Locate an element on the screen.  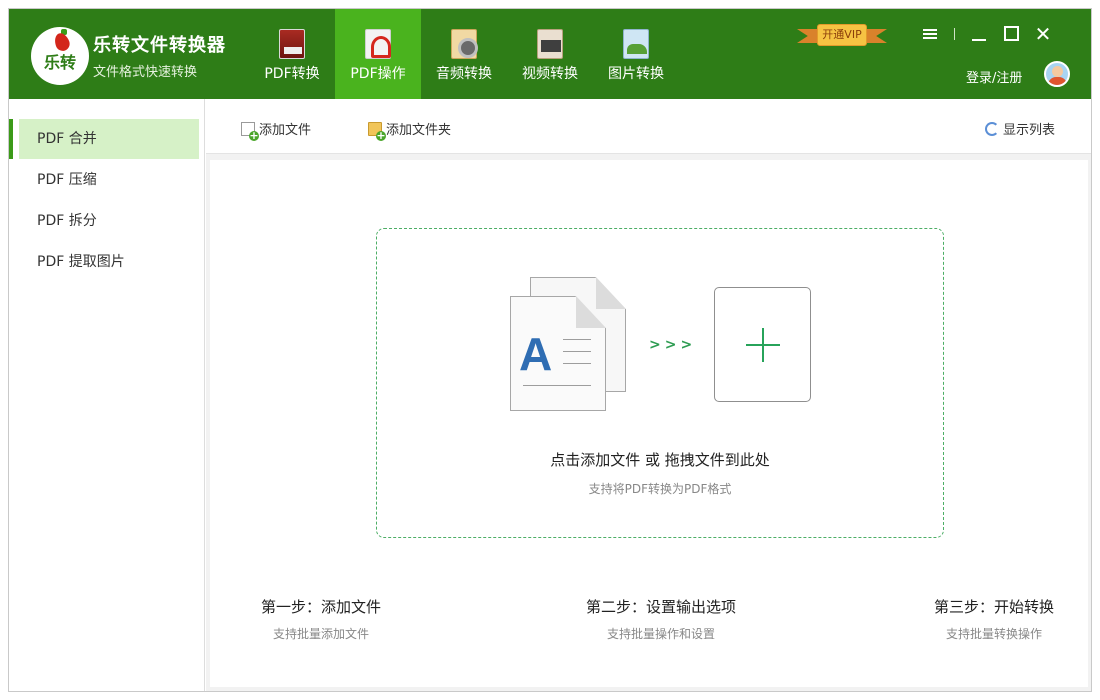
nav-item-video-convert: 视频转换 is located at coordinates (550, 54).